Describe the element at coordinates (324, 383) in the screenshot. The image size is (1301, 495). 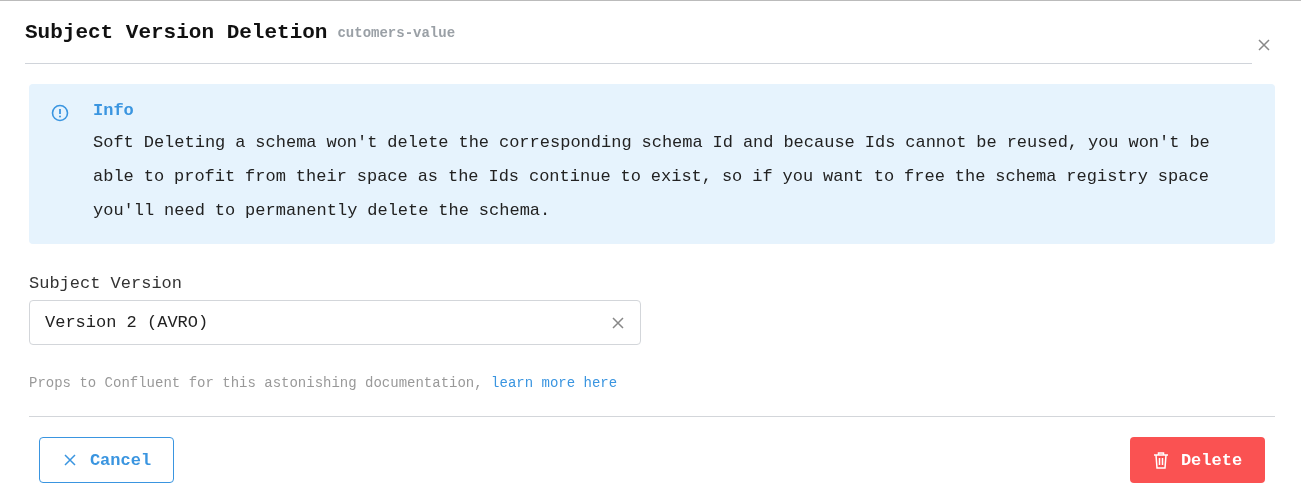
I see `help-text: Props to Confluent for this astonishing documentation, learn more here` at that location.